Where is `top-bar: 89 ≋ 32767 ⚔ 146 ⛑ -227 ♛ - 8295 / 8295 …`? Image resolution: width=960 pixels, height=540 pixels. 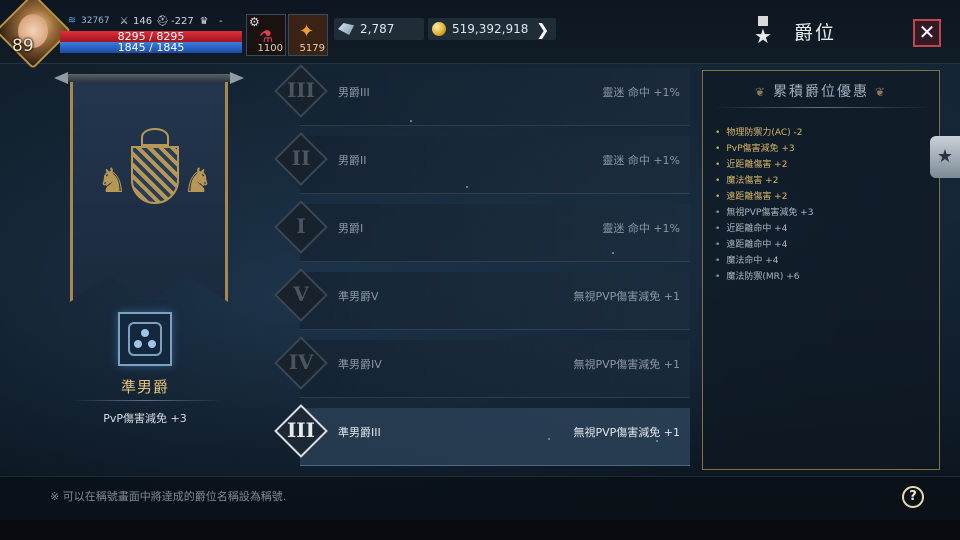 top-bar: 89 ≋ 32767 ⚔ 146 ⛑ -227 ♛ - 8295 / 8295 … is located at coordinates (480, 35).